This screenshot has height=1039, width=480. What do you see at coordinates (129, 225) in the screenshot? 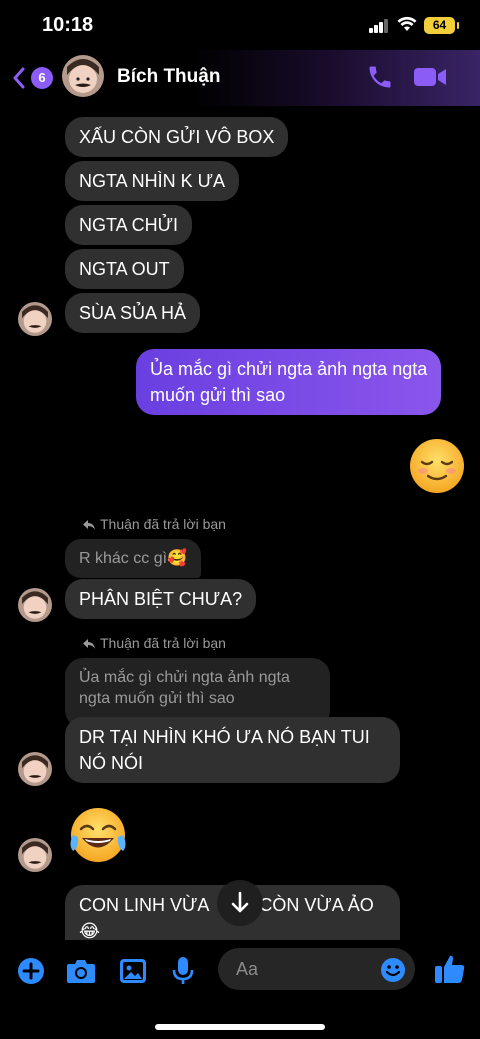
I see `received-message: NGTA CHỬI` at bounding box center [129, 225].